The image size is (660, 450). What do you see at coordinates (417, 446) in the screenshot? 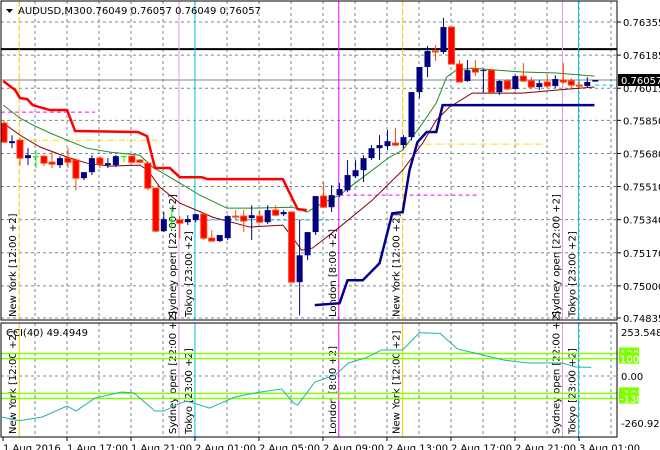
I see `time-label: 2 Aug 13:00` at bounding box center [417, 446].